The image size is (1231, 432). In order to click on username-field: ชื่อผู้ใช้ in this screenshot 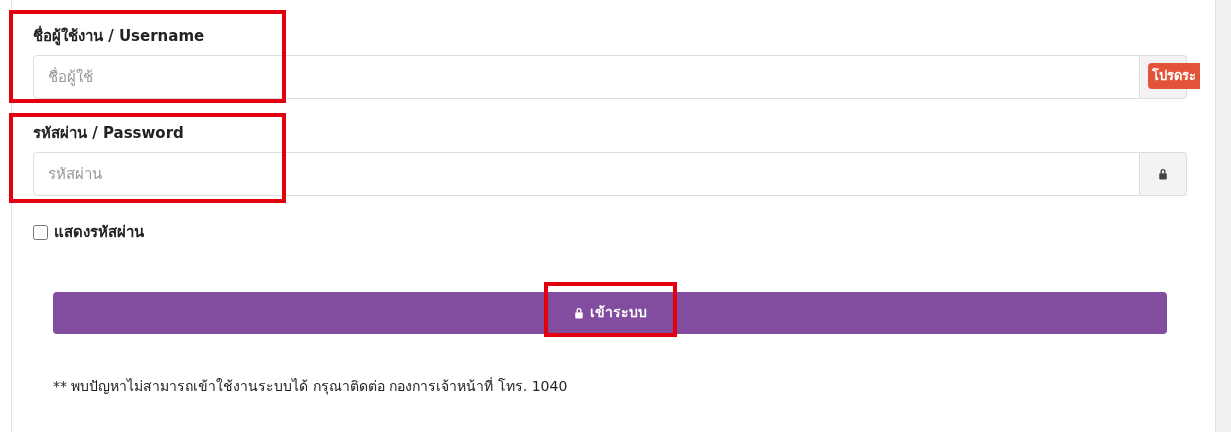, I will do `click(586, 77)`.